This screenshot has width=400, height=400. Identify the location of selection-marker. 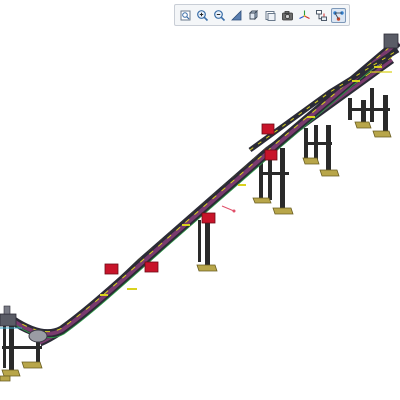
(228, 209).